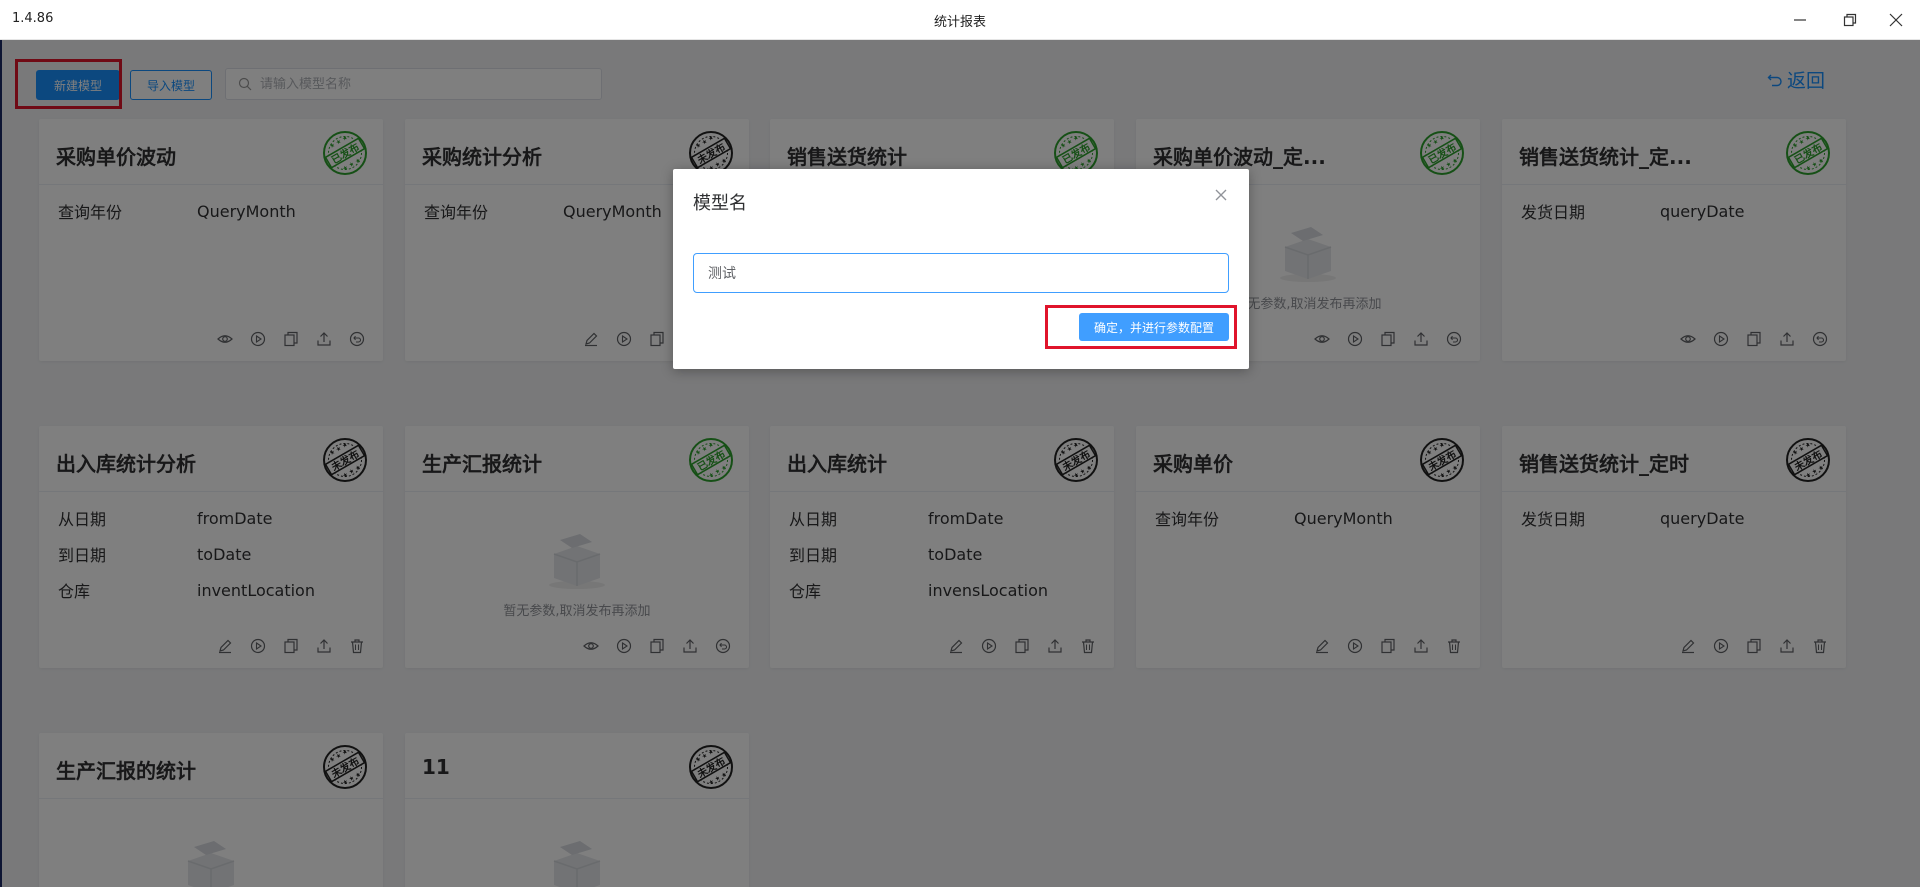  I want to click on minimize-button, so click(1800, 20).